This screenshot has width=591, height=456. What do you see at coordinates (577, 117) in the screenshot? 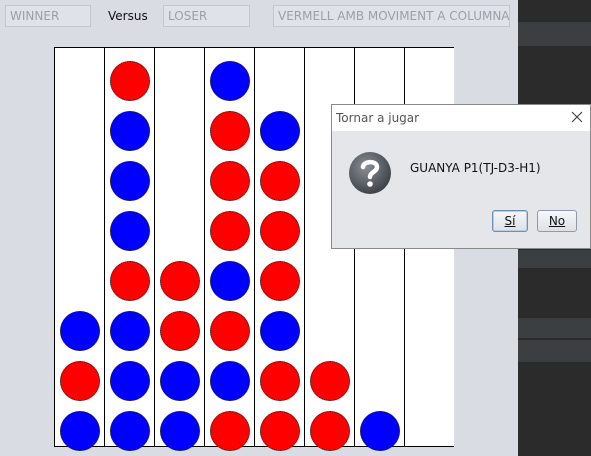
I see `close-icon` at bounding box center [577, 117].